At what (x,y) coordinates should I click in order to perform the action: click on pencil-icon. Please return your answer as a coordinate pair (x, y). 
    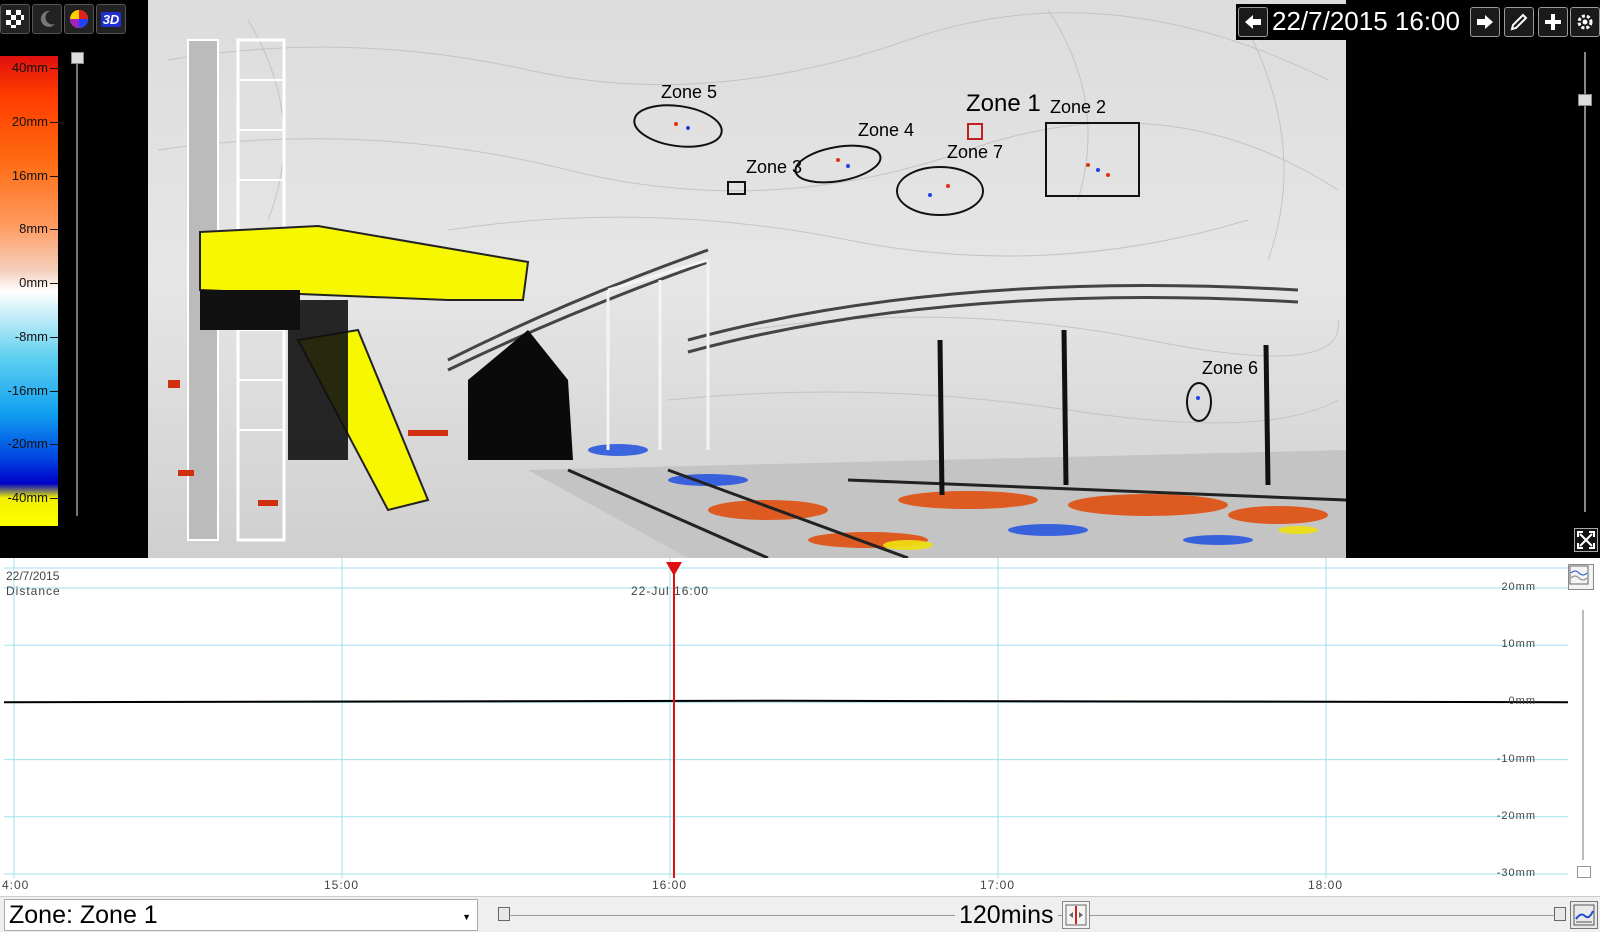
    Looking at the image, I should click on (1519, 22).